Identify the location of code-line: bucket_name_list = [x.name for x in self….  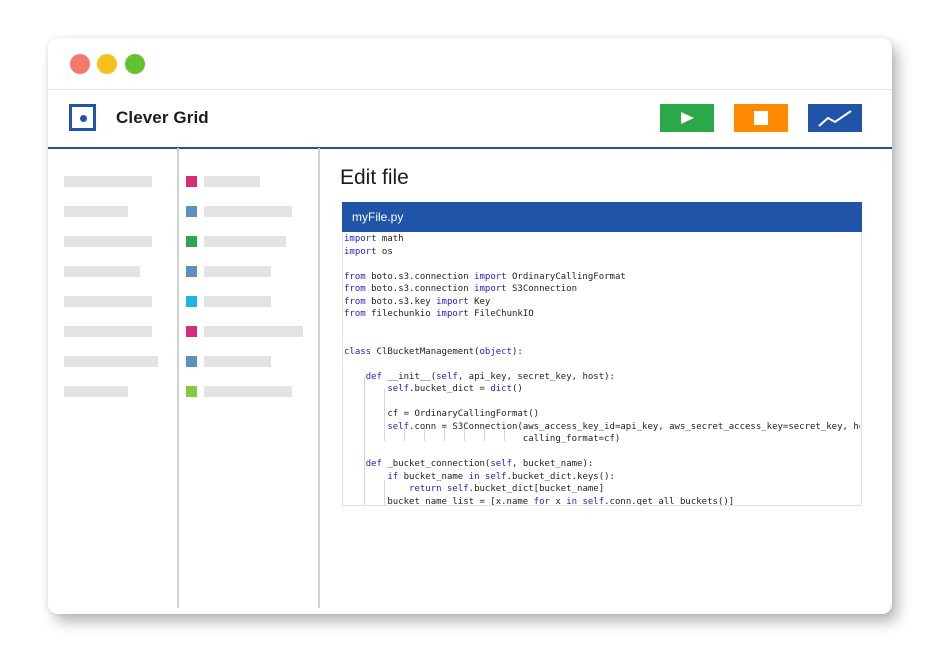
(539, 501).